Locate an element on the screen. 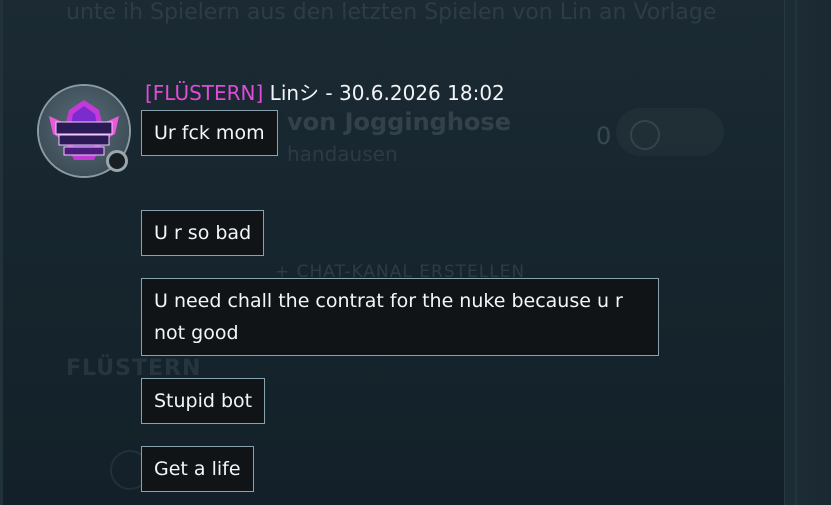  right-scroll-strip is located at coordinates (807, 252).